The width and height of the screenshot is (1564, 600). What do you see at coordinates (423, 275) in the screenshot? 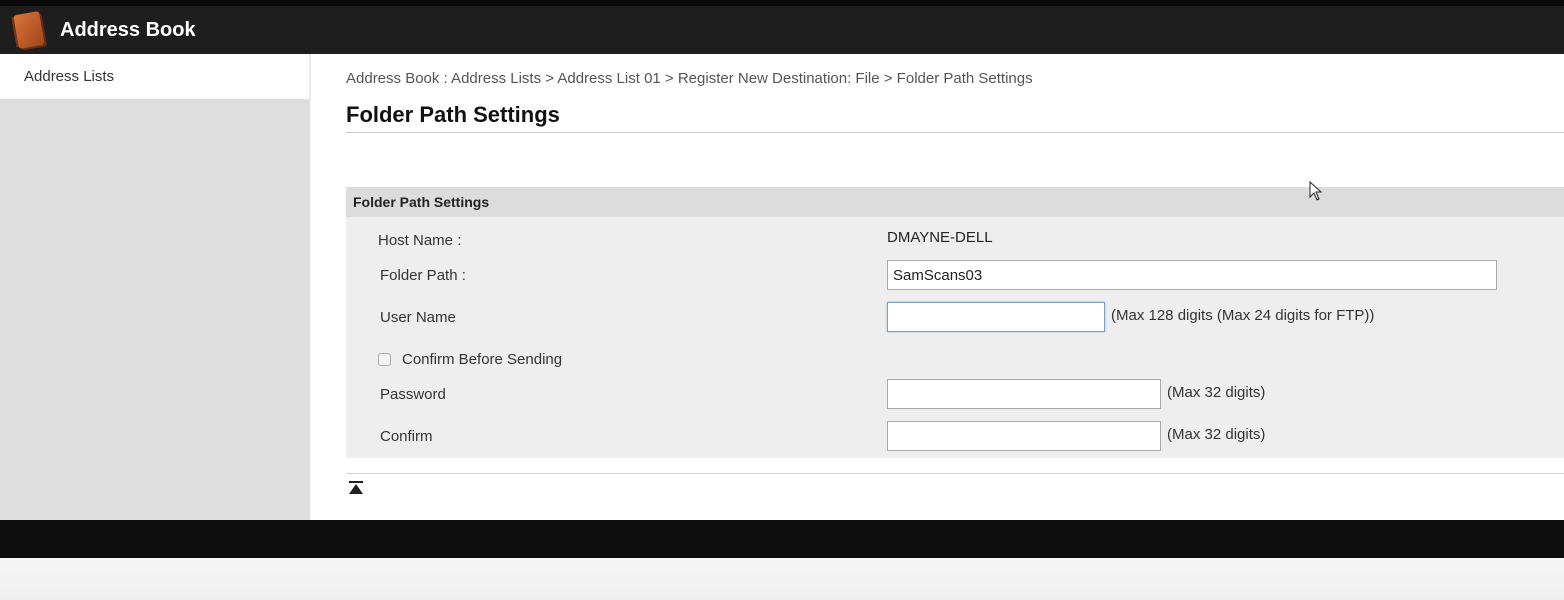
I see `folder-path-label: Folder Path :` at bounding box center [423, 275].